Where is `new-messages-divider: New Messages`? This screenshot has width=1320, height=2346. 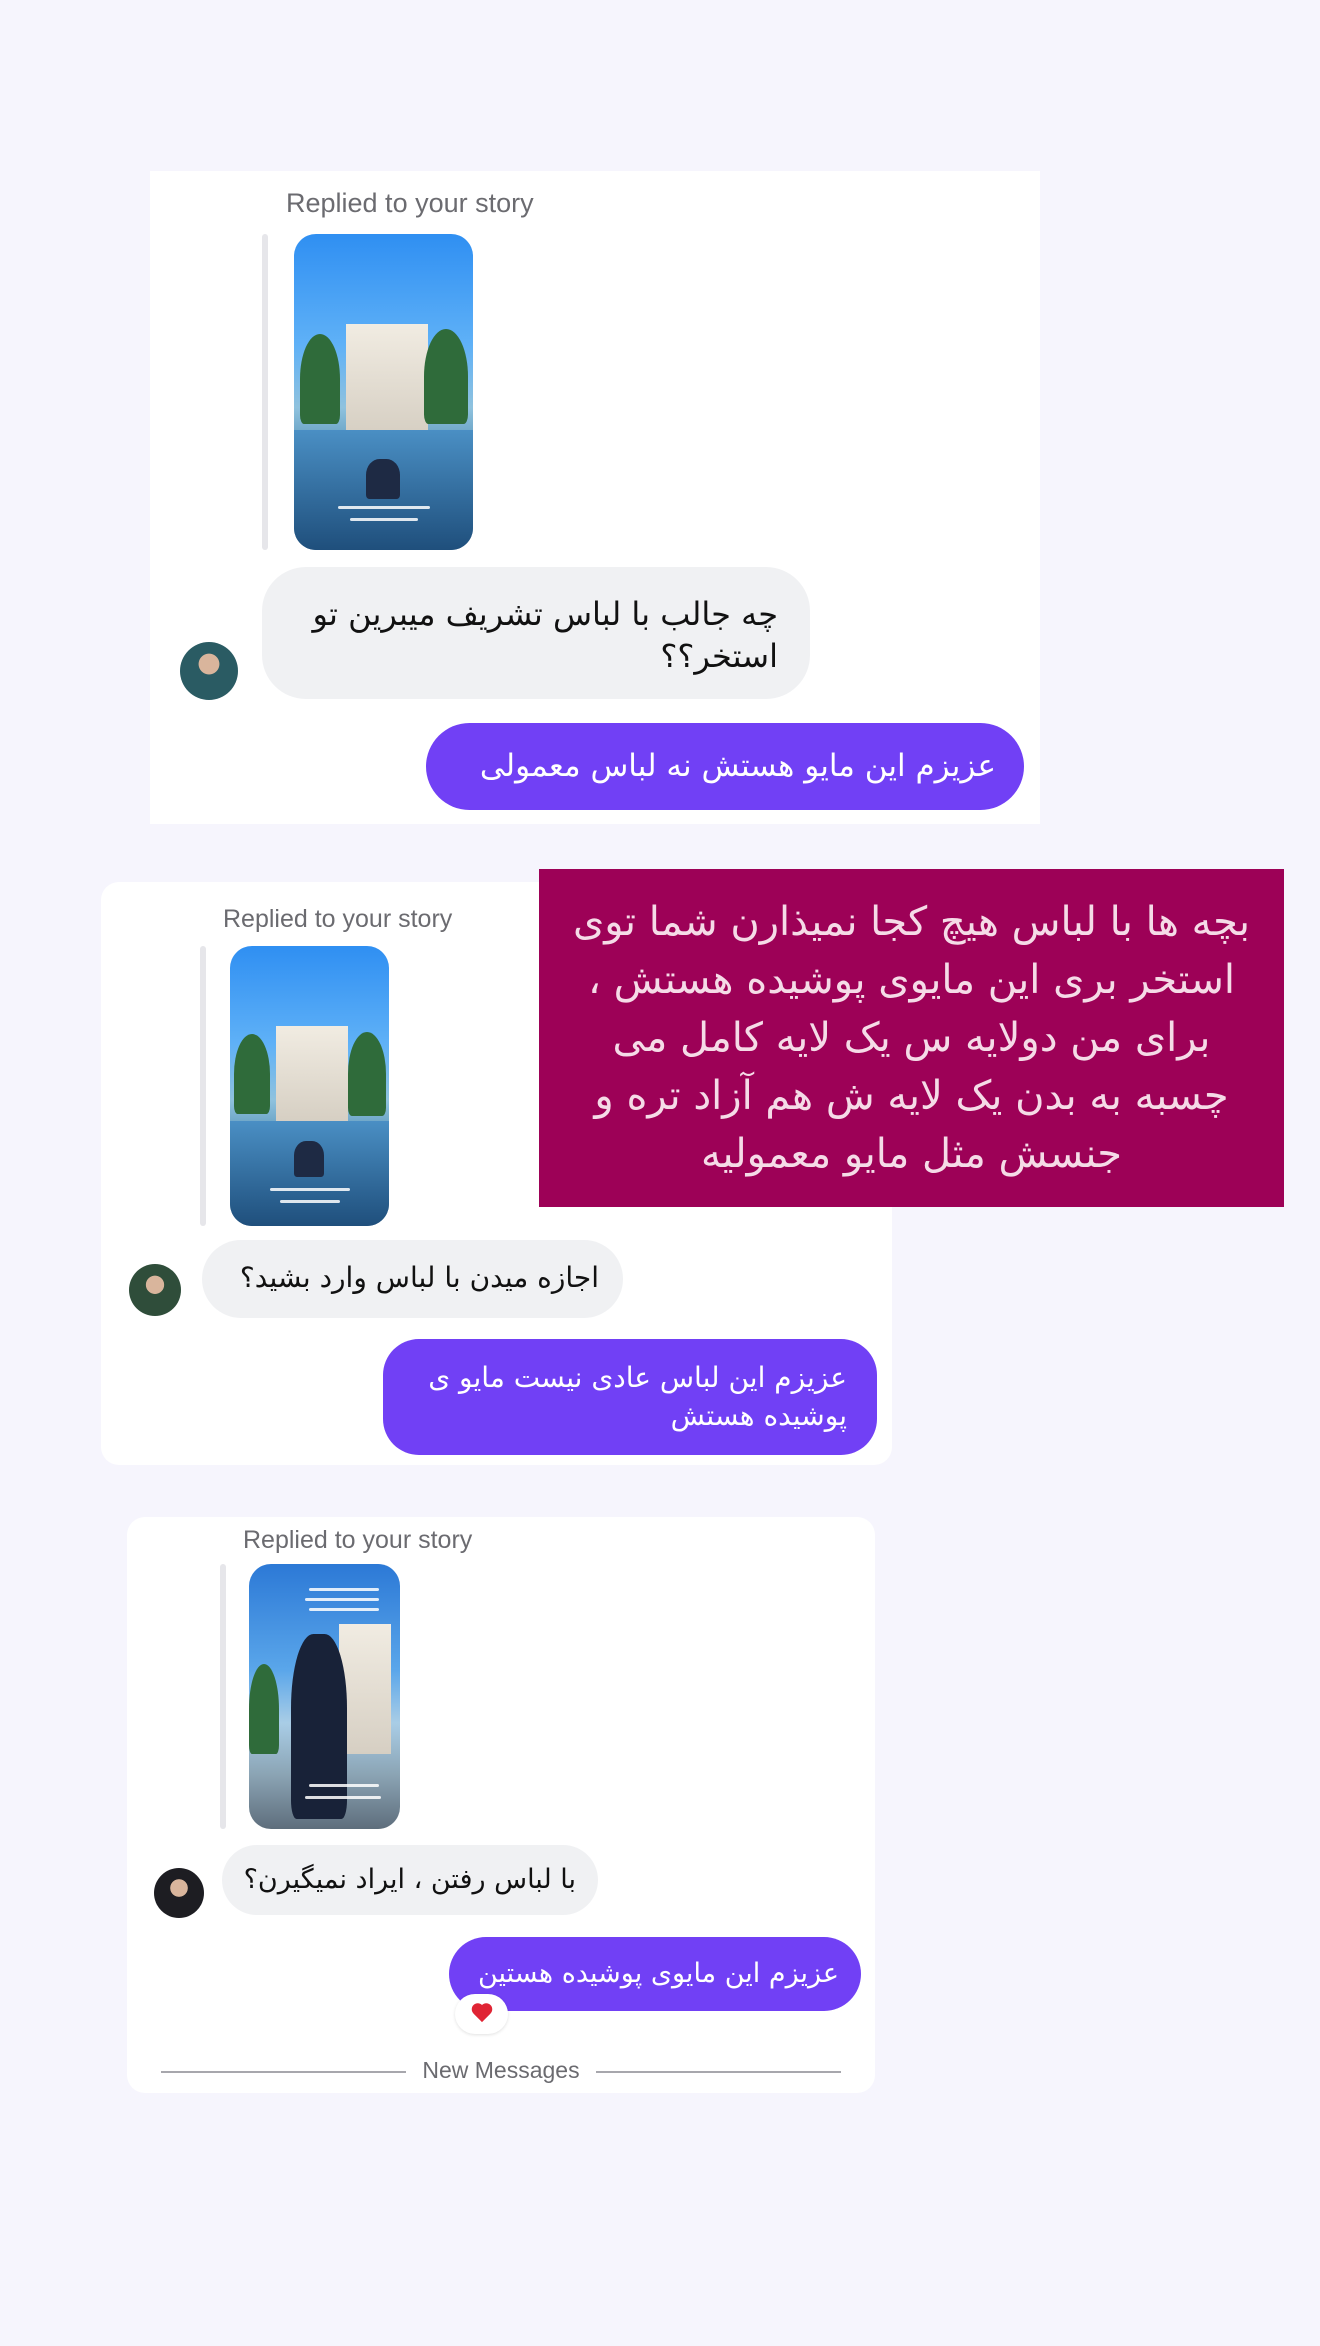 new-messages-divider: New Messages is located at coordinates (501, 2070).